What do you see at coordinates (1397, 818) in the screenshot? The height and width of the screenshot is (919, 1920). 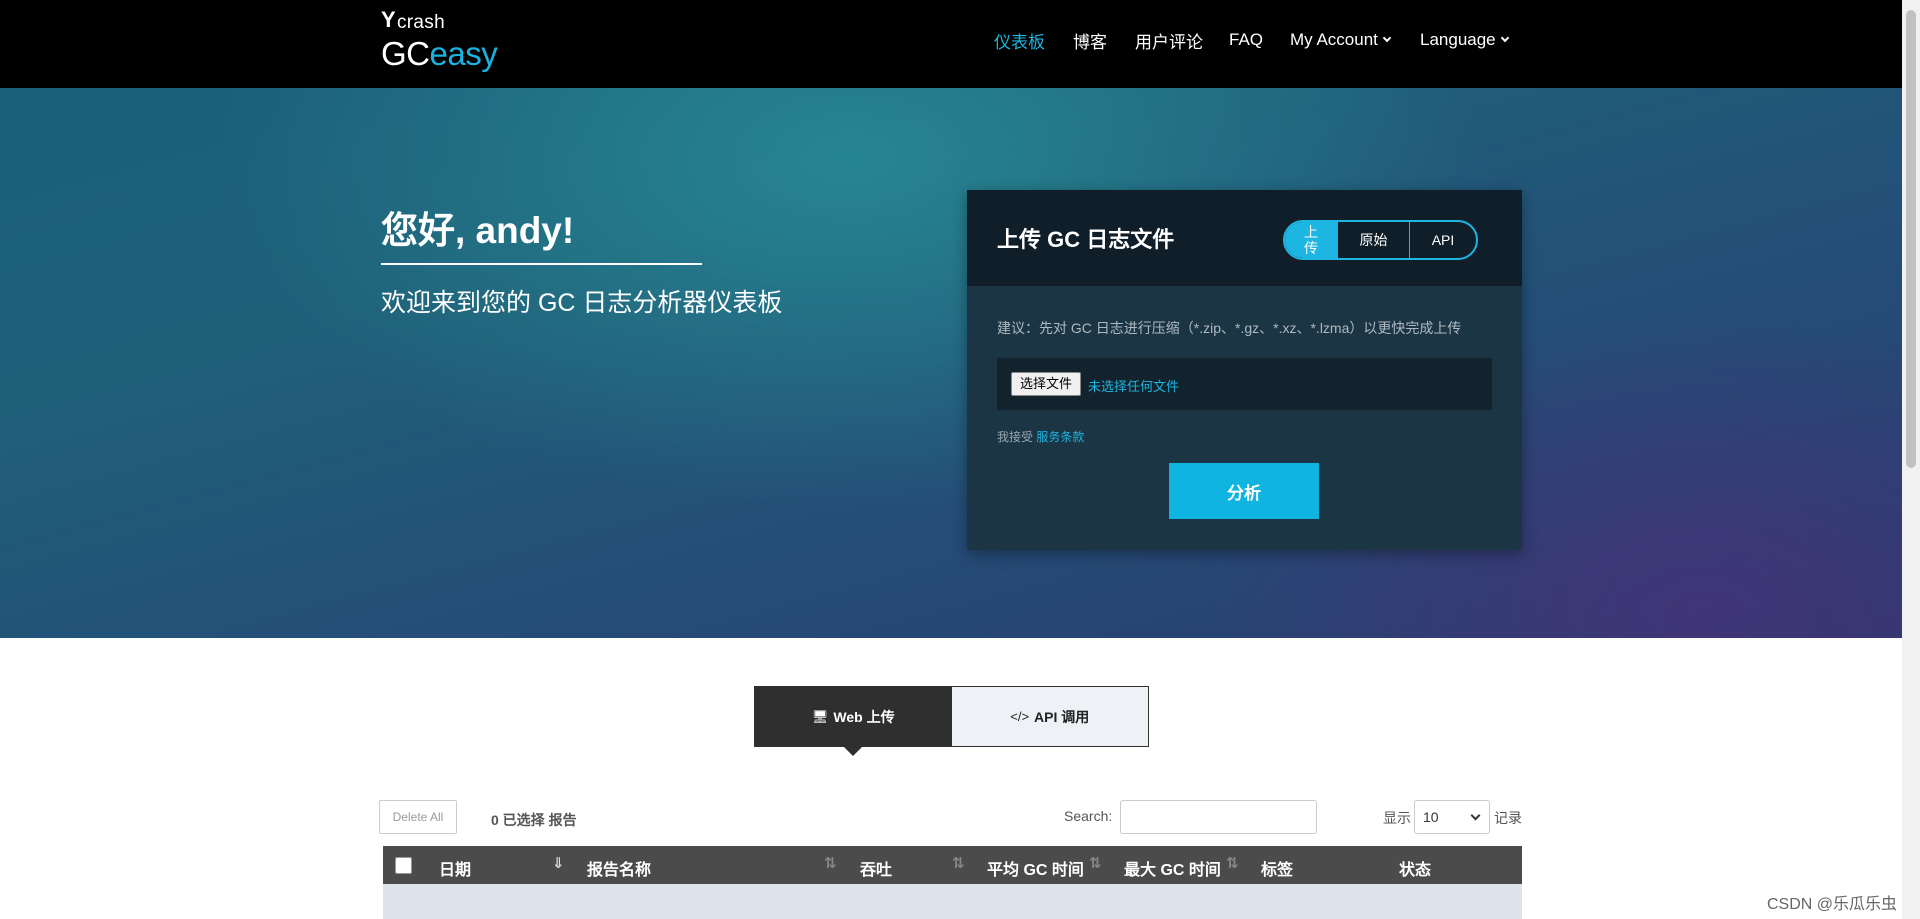 I see `show-label: 显示` at bounding box center [1397, 818].